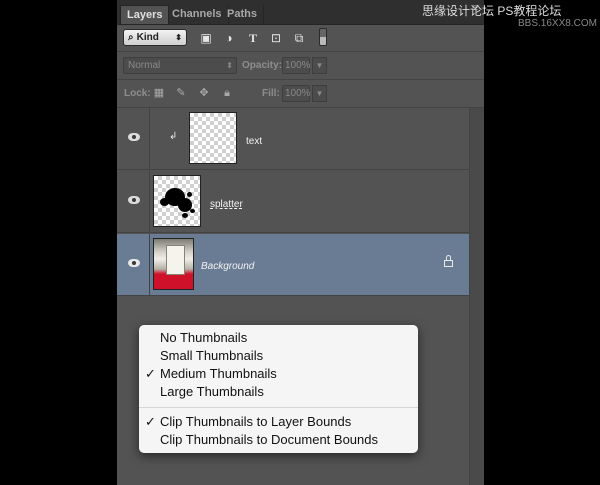 This screenshot has width=600, height=485. Describe the element at coordinates (226, 205) in the screenshot. I see `layer-name: splatter` at that location.